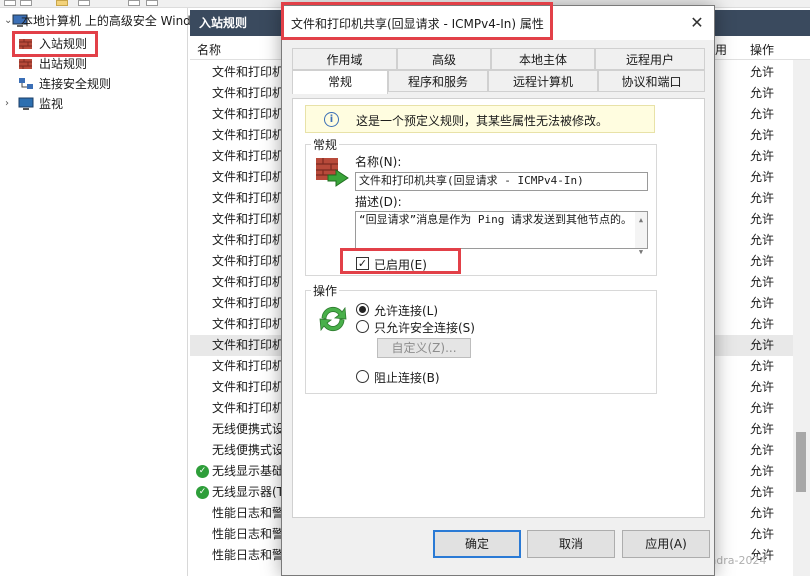  I want to click on info-bar: i 这是一个预定义规则，其某些属性无法被修改。, so click(480, 119).